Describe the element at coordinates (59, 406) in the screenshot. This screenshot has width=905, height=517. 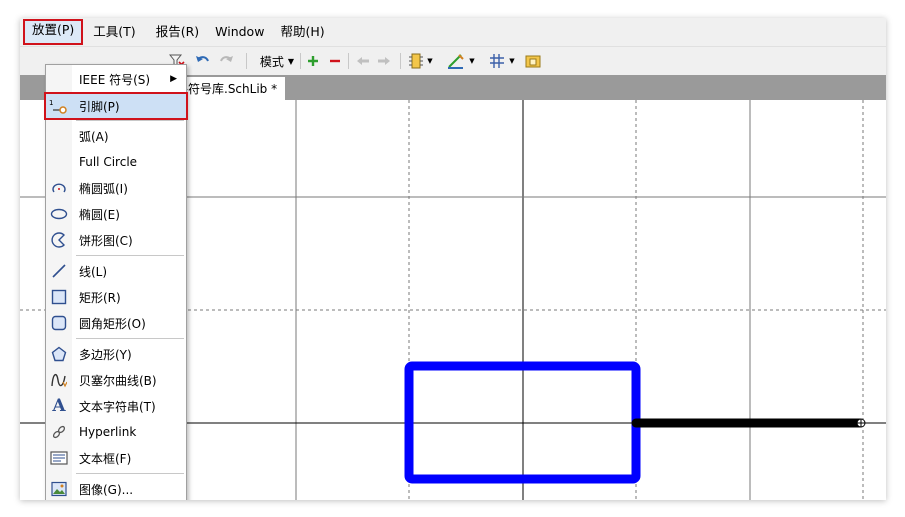
I see `text-string-icon: A` at that location.